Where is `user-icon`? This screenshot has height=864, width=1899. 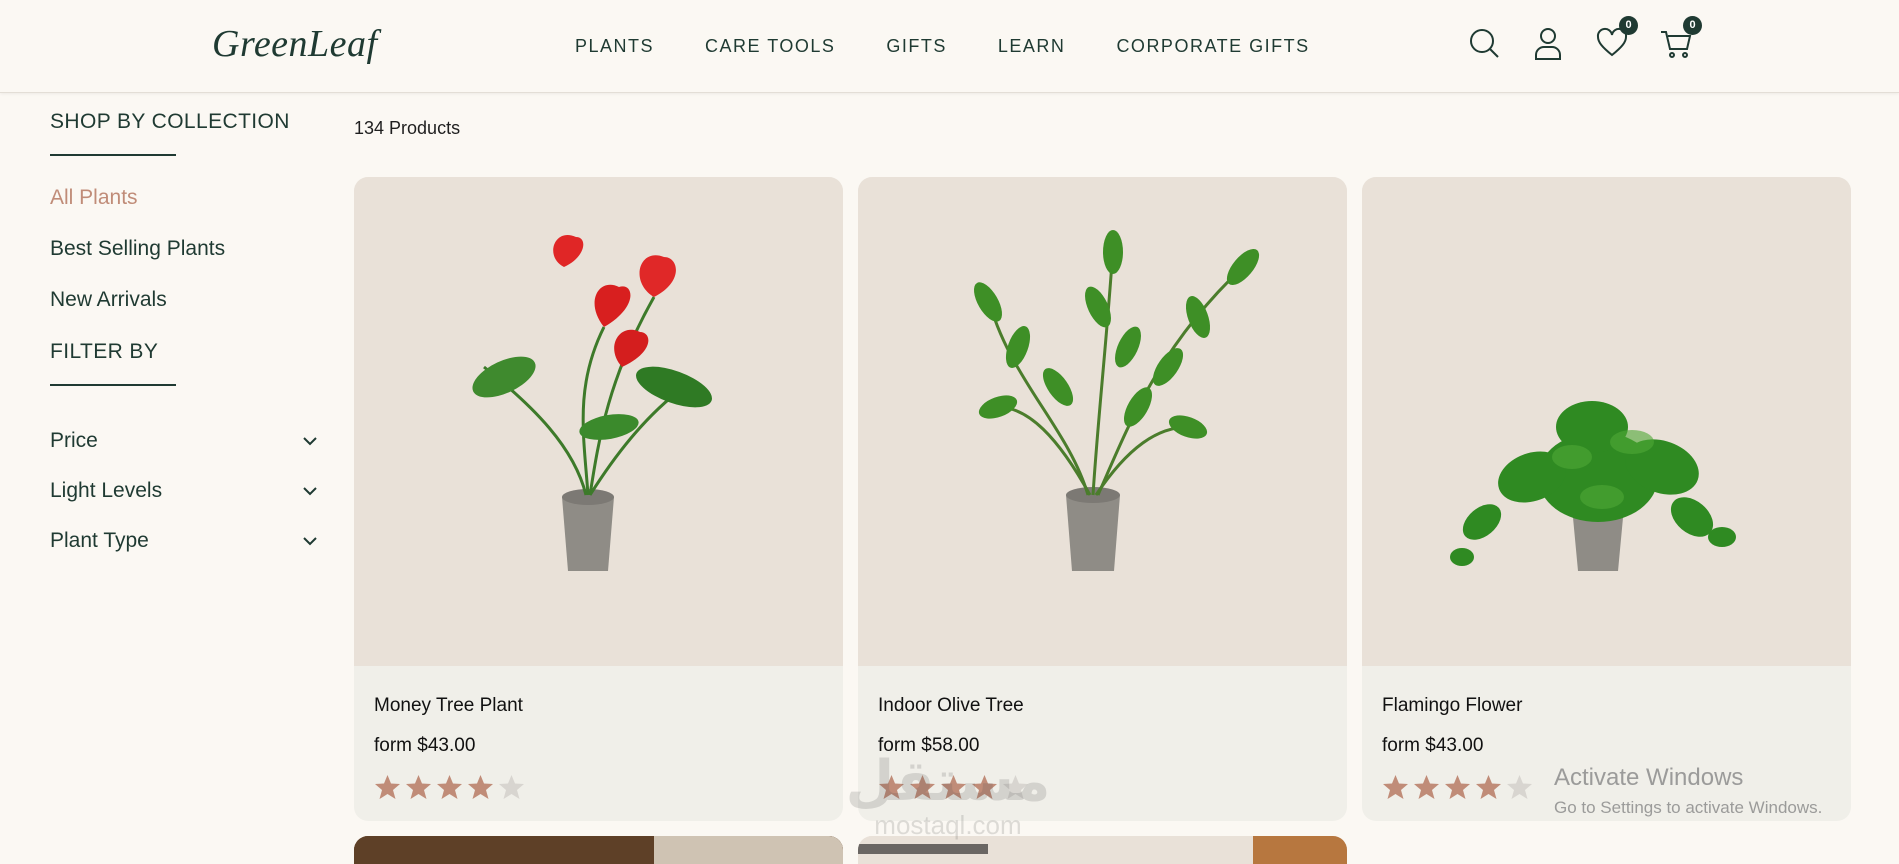 user-icon is located at coordinates (1548, 43).